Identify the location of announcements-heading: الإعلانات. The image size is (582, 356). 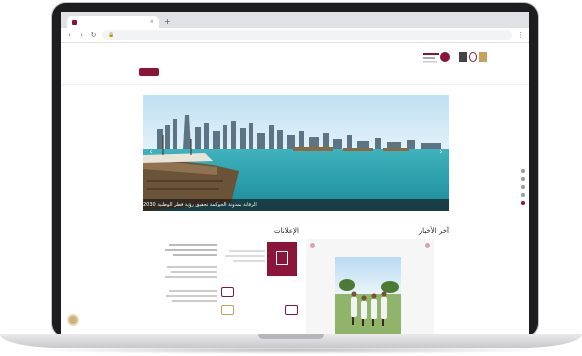
(286, 231).